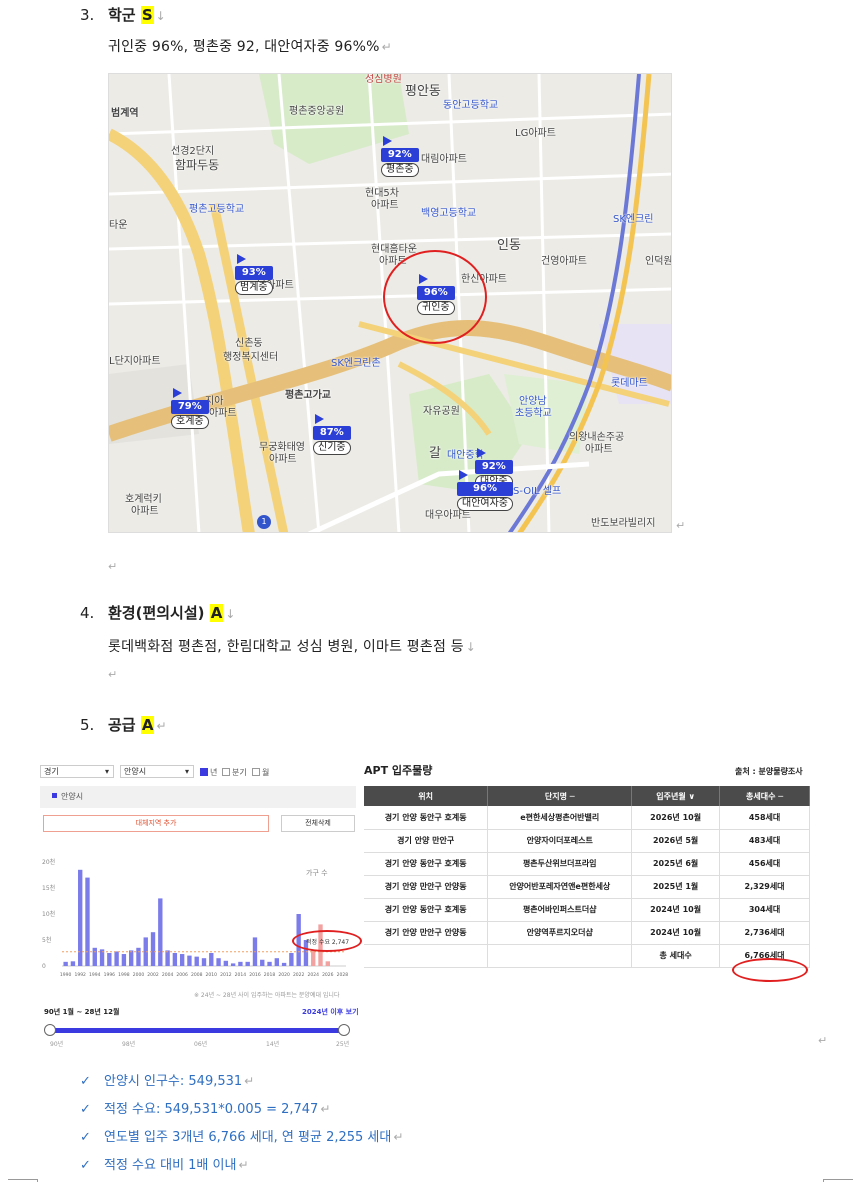  Describe the element at coordinates (211, 959) in the screenshot. I see `bar-2010` at that location.